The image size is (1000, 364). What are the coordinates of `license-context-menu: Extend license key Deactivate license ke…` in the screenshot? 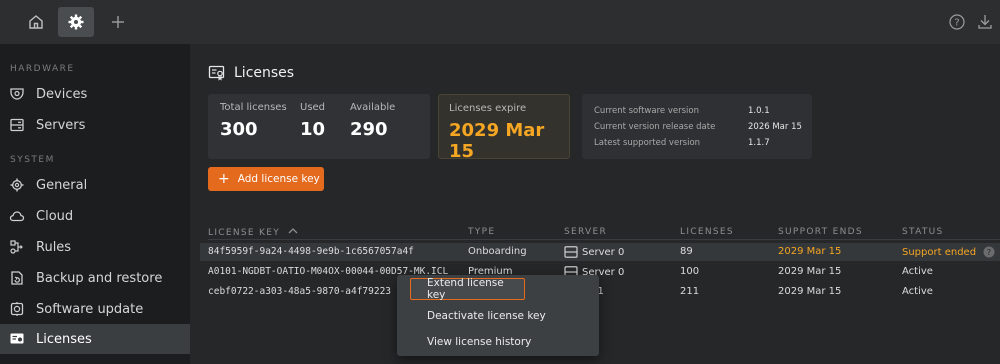 It's located at (498, 315).